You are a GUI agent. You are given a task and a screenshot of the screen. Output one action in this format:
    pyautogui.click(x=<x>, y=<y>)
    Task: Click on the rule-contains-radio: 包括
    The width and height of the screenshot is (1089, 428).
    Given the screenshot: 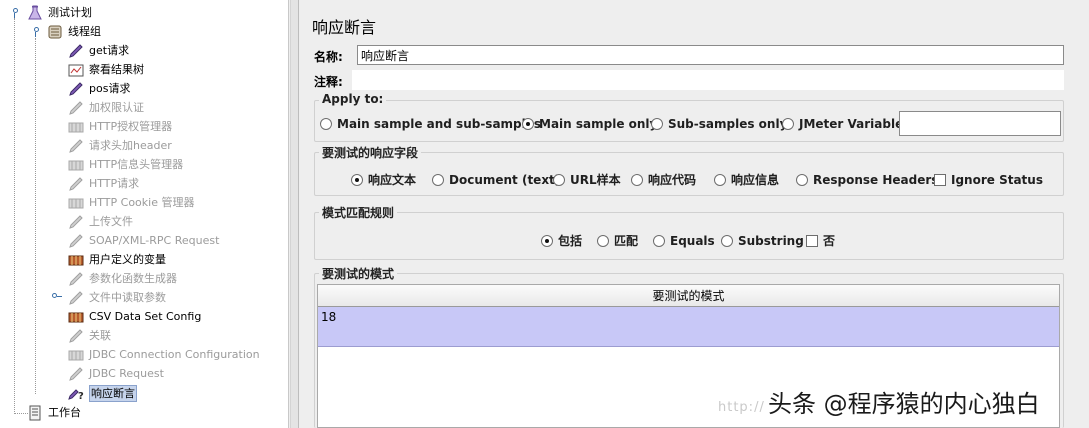 What is the action you would take?
    pyautogui.click(x=561, y=241)
    